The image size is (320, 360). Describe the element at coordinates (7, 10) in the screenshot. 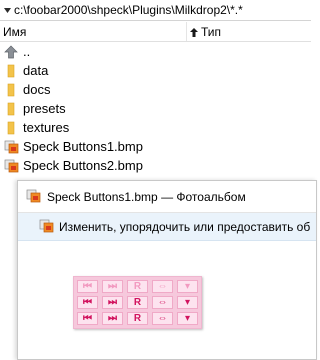

I see `path-dropdown-arrow-icon` at that location.